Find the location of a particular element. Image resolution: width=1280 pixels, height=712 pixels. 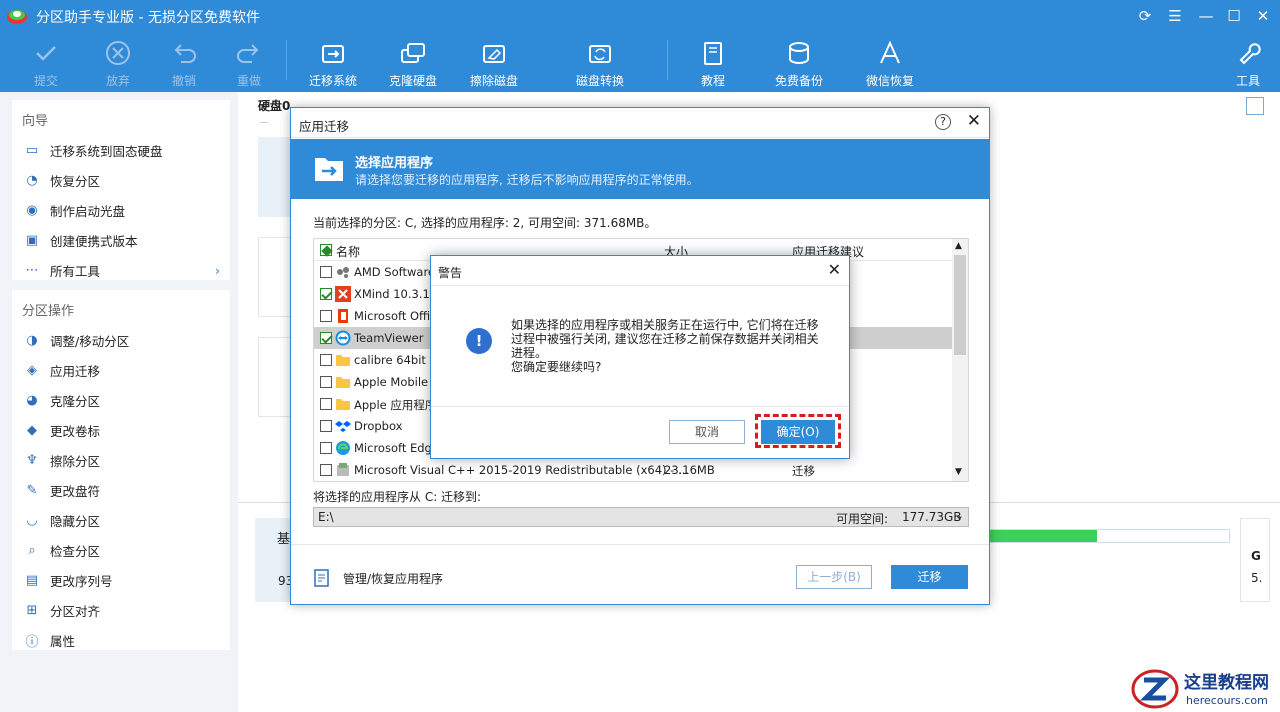

discard-button: 放弃 is located at coordinates (118, 63).